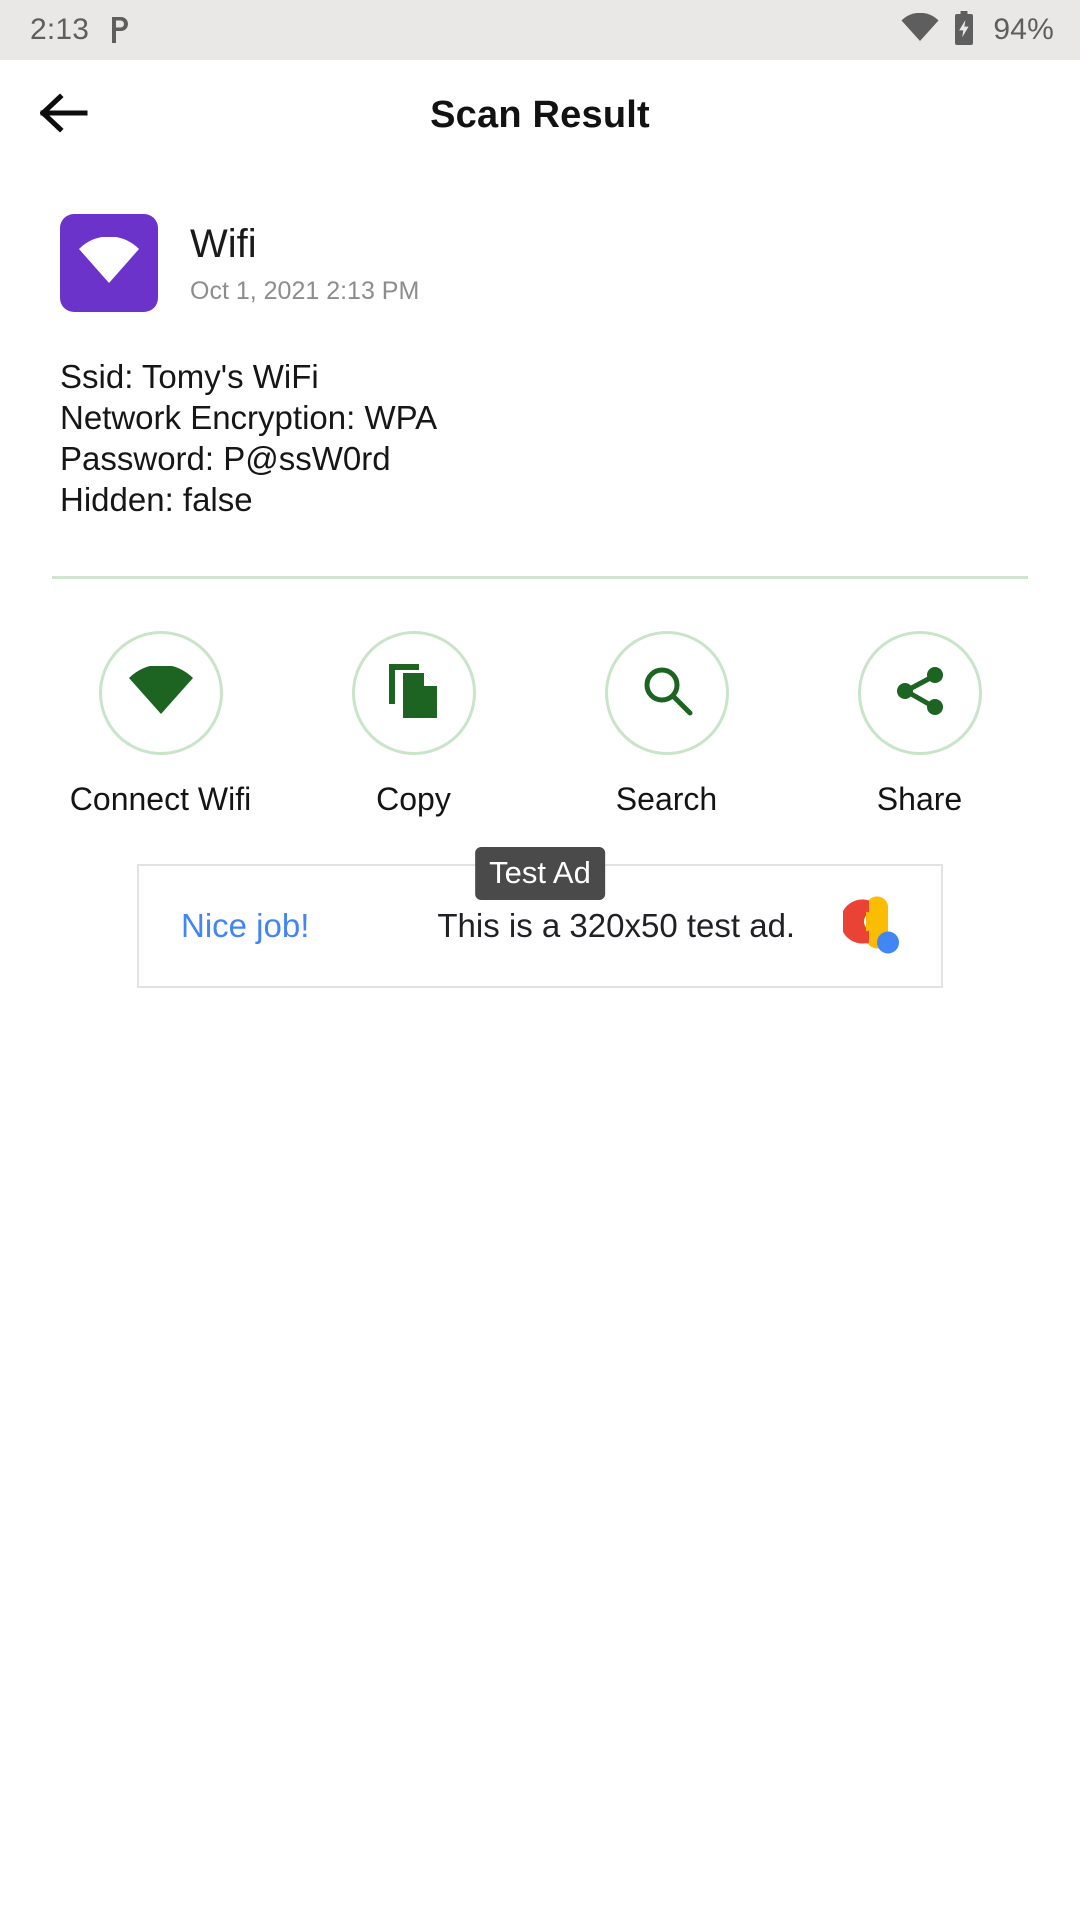 The height and width of the screenshot is (1920, 1080). What do you see at coordinates (413, 799) in the screenshot?
I see `action-copy-label: Copy` at bounding box center [413, 799].